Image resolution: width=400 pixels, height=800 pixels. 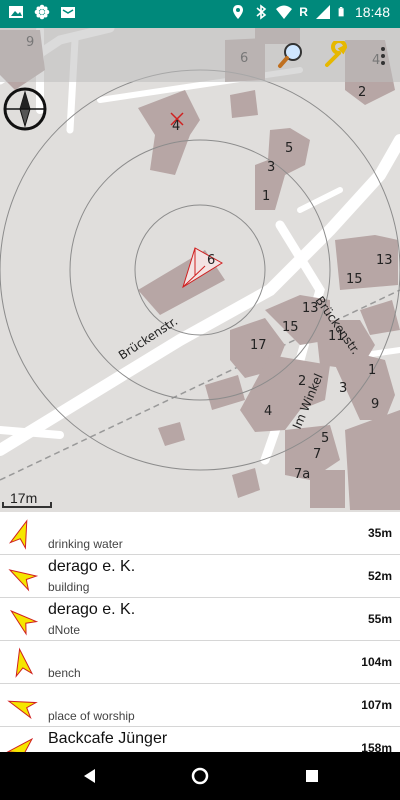 I want to click on poi-list-item: bench 104m, so click(x=200, y=662).